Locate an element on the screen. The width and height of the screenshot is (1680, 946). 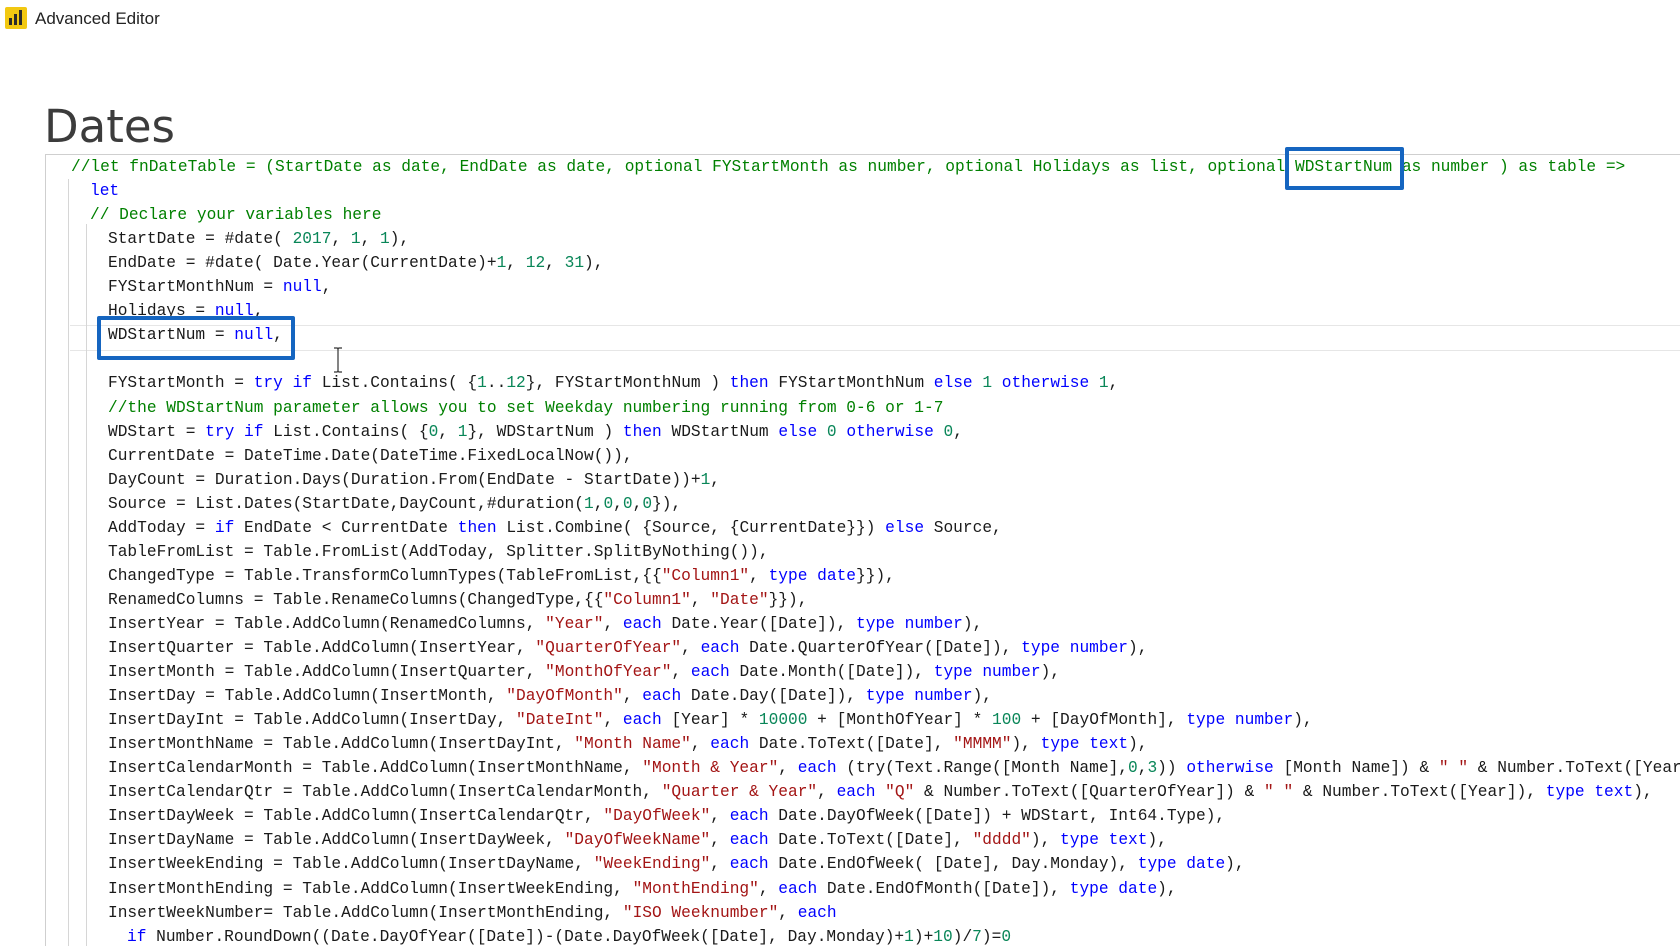
code-line: StartDate = #date( 2017, 1, 1), is located at coordinates (258, 239).